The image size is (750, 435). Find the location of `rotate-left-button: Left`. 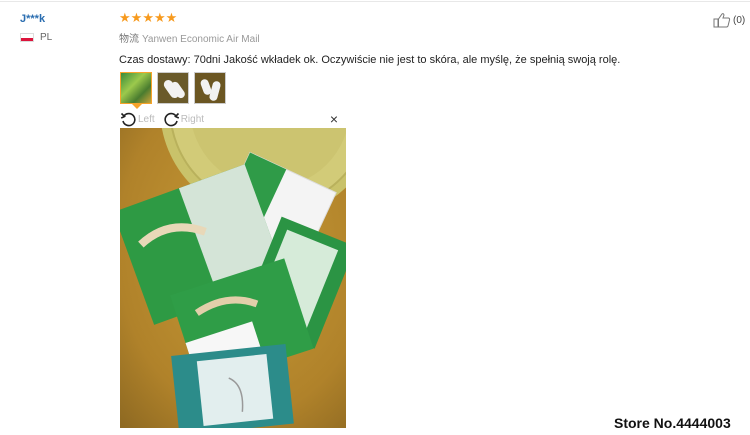

rotate-left-button: Left is located at coordinates (137, 119).